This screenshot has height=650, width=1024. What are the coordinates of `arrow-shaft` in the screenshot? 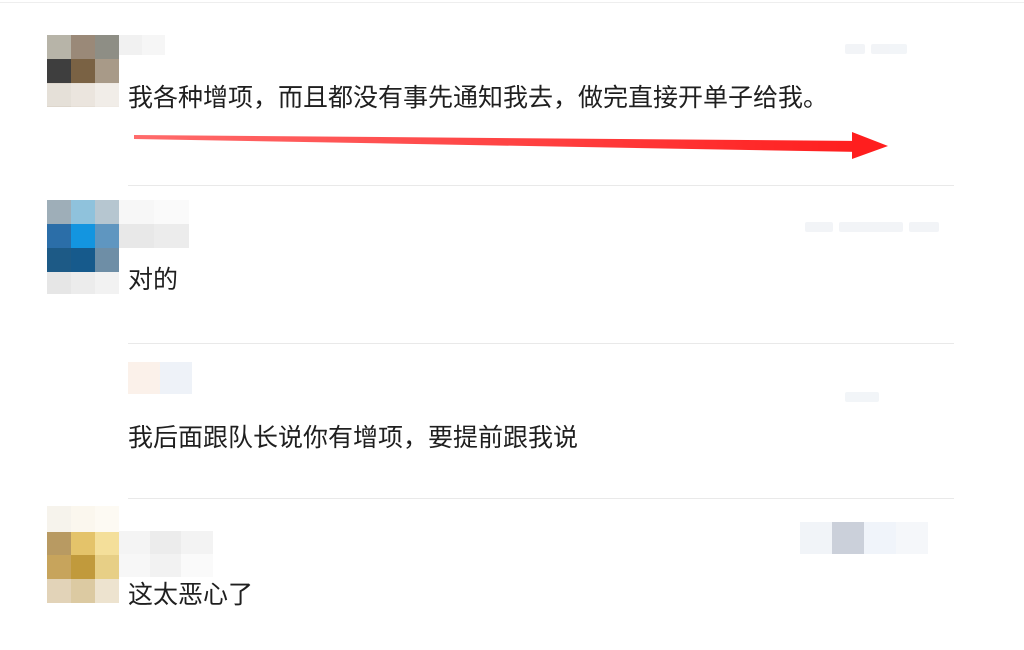 It's located at (498, 143).